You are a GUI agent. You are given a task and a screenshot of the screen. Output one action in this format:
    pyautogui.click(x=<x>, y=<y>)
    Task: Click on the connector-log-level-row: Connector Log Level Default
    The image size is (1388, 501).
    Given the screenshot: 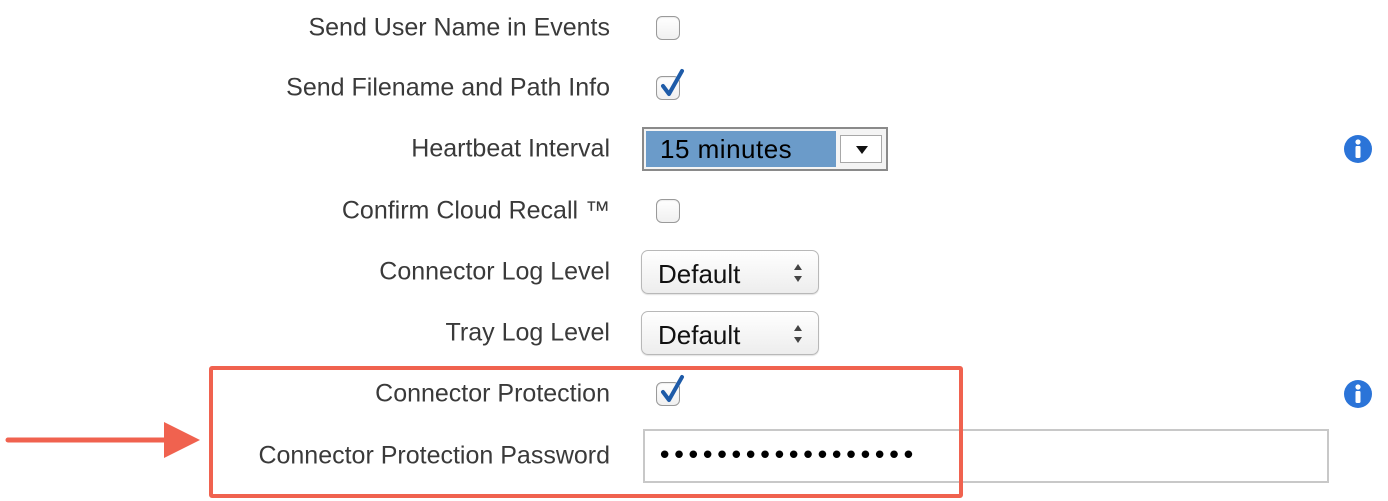 What is the action you would take?
    pyautogui.click(x=694, y=272)
    